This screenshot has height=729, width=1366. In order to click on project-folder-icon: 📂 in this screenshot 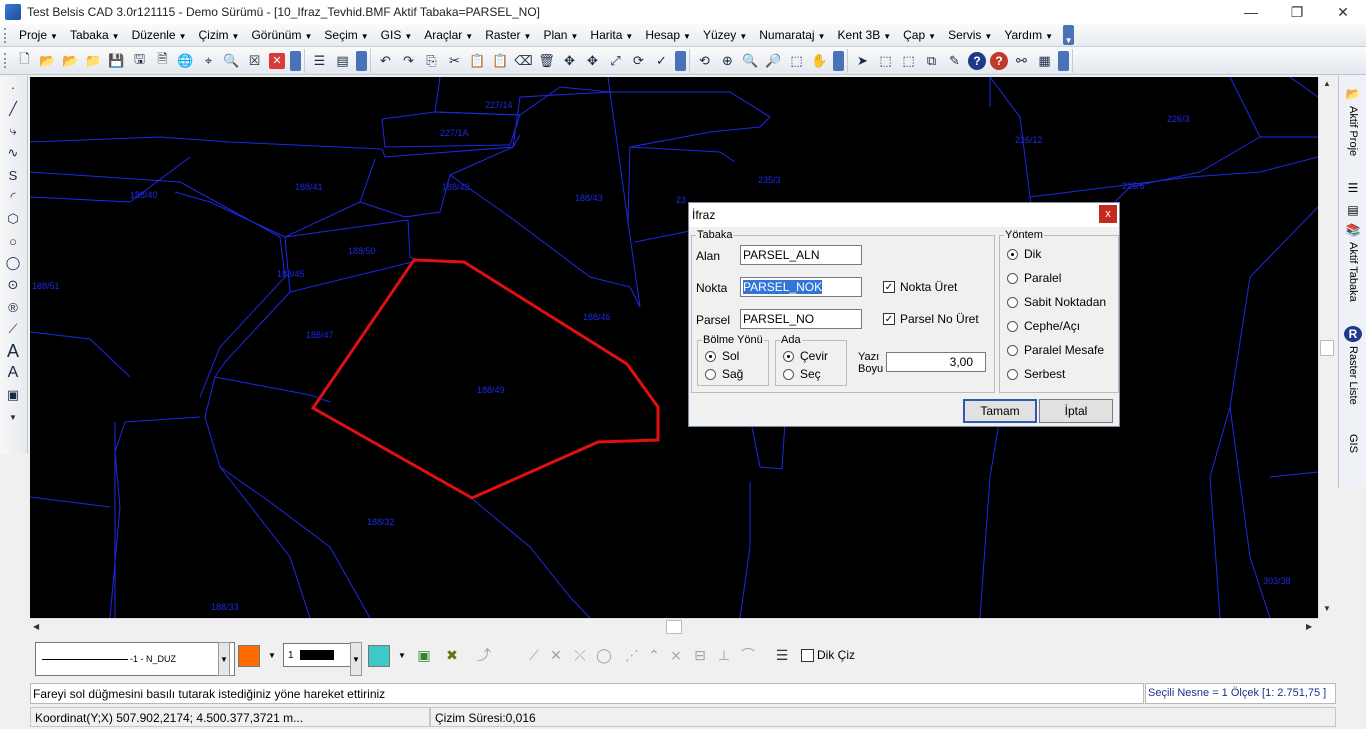, I will do `click(1353, 94)`.